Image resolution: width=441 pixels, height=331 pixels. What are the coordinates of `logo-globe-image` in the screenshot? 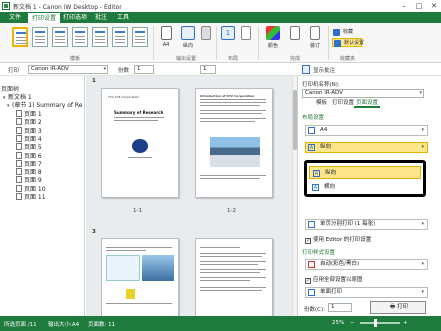 It's located at (140, 146).